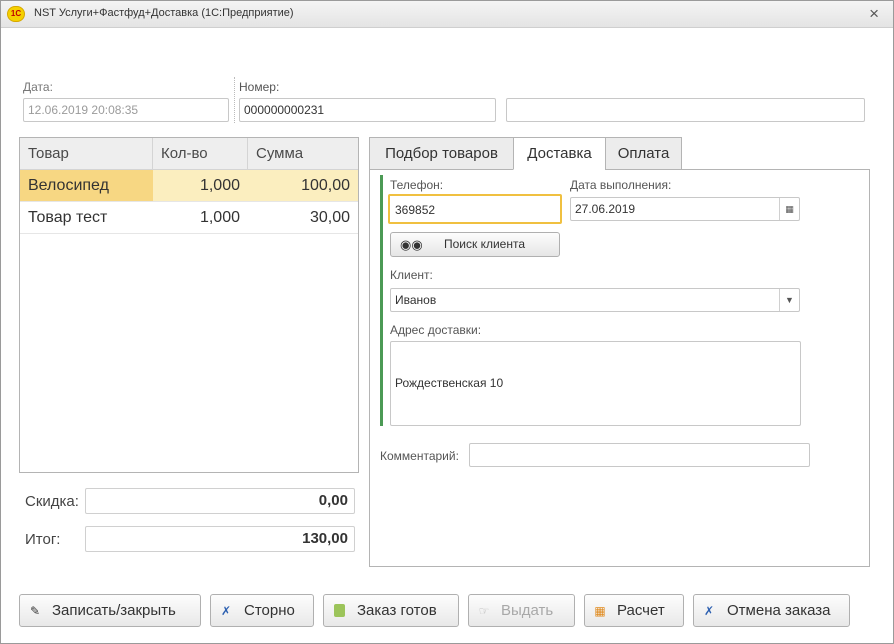 The image size is (894, 644). I want to click on calendar-icon: ▦, so click(789, 209).